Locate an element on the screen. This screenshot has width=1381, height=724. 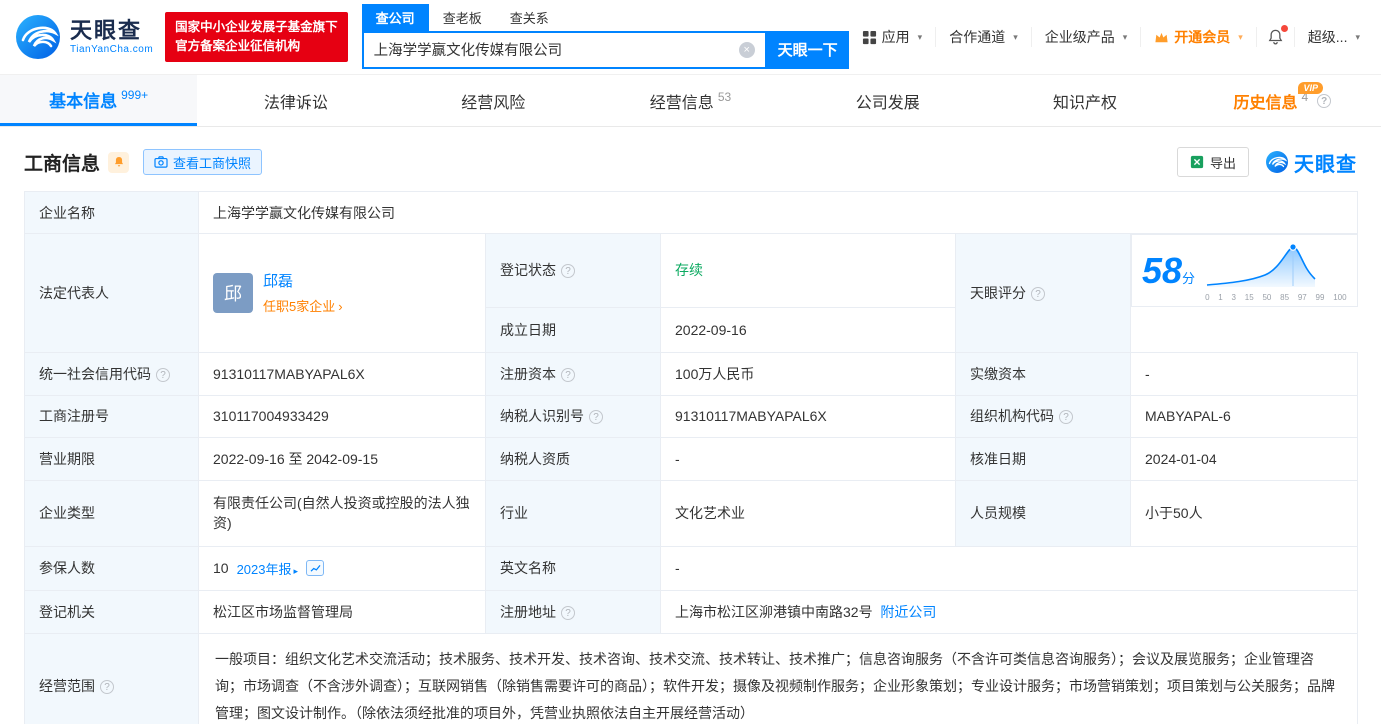
search-button: 天眼一下 is located at coordinates (807, 49).